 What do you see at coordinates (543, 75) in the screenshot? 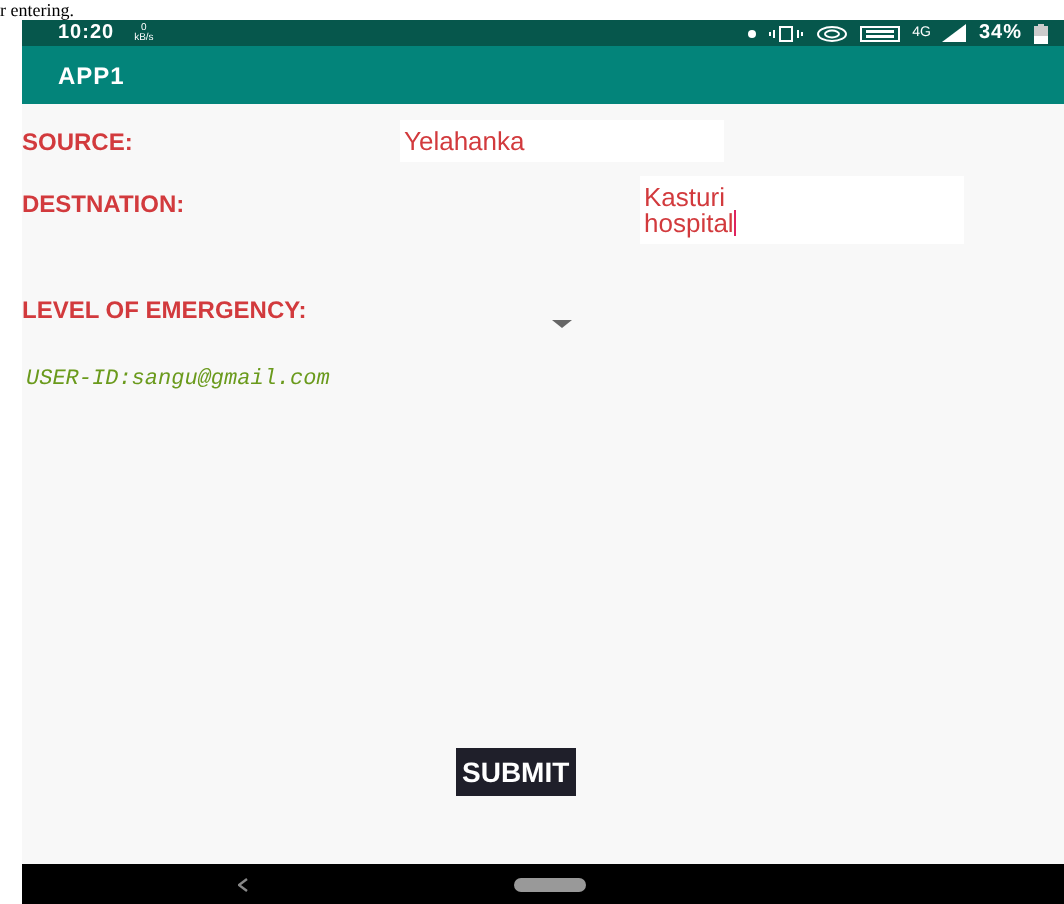
I see `app-bar-title: APP1` at bounding box center [543, 75].